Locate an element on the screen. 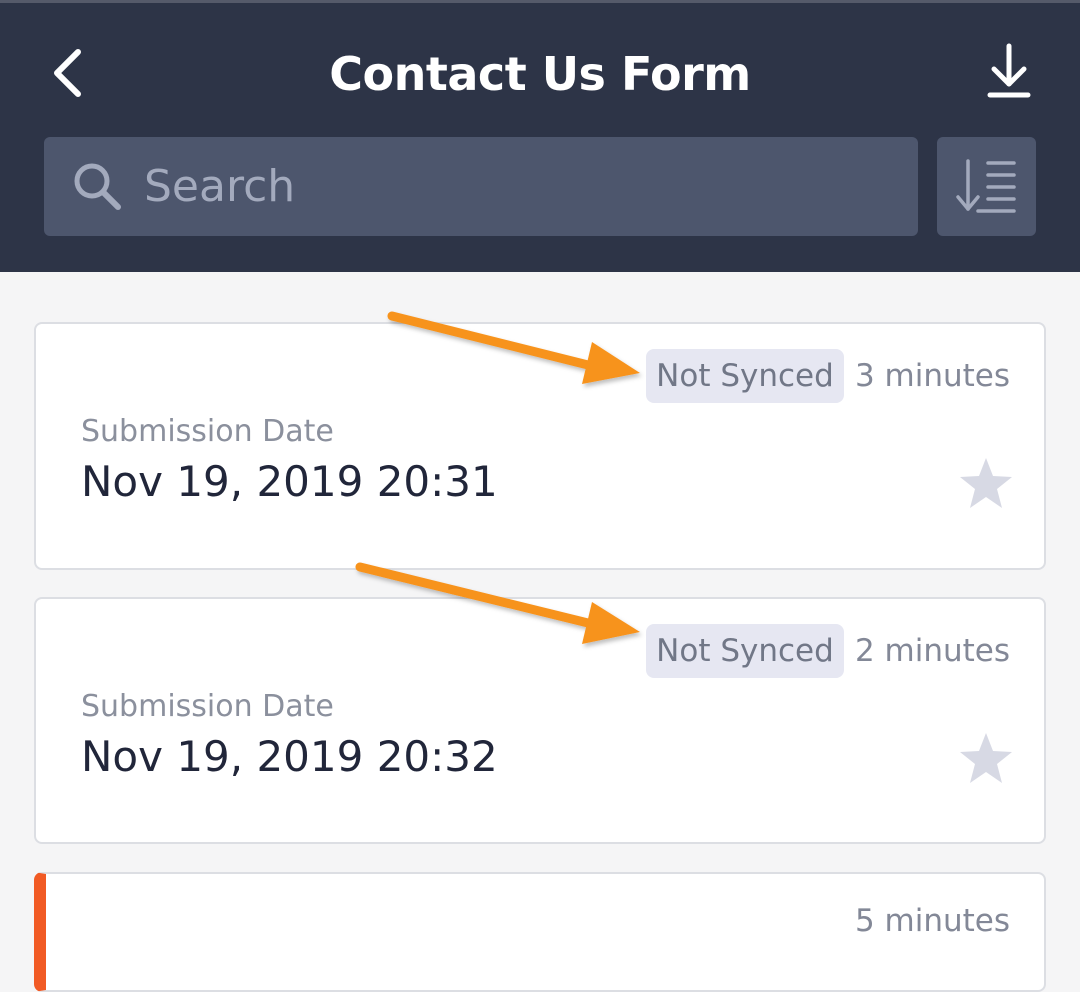 This screenshot has width=1080, height=992. submission-time-ago: 2 minutes is located at coordinates (932, 651).